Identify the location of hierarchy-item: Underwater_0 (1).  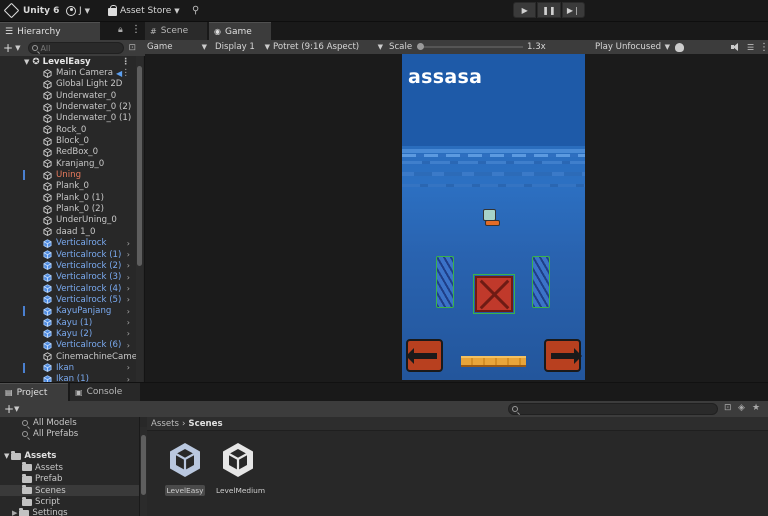
(68, 118).